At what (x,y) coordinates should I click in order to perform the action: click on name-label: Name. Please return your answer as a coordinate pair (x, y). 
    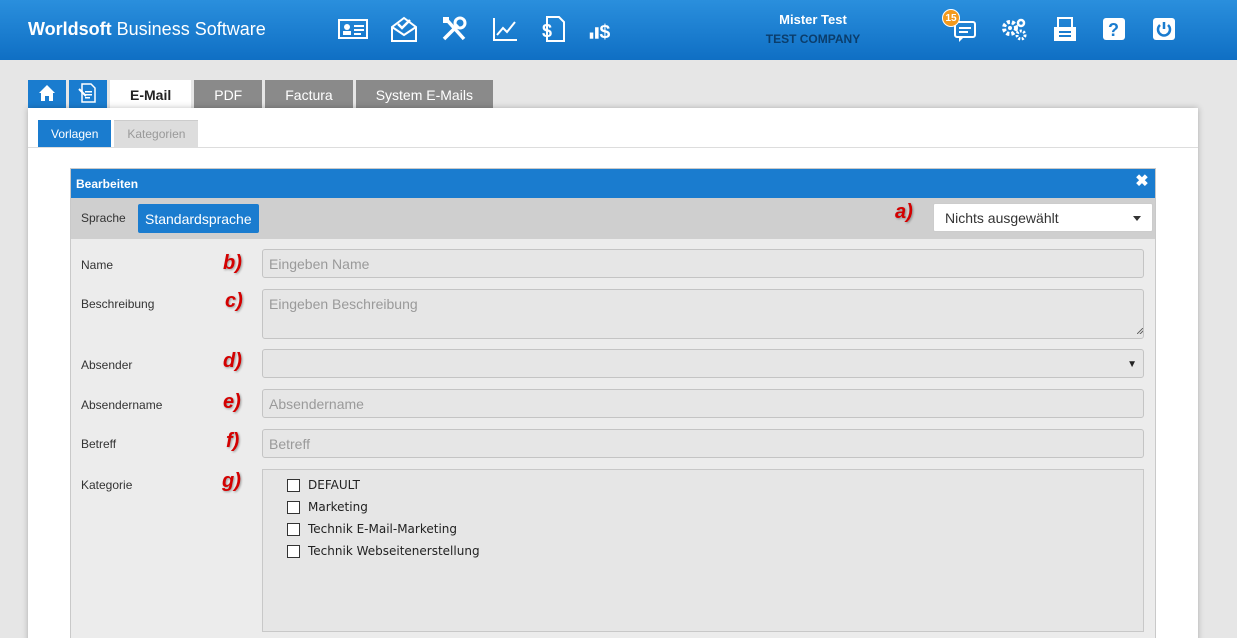
    Looking at the image, I should click on (97, 265).